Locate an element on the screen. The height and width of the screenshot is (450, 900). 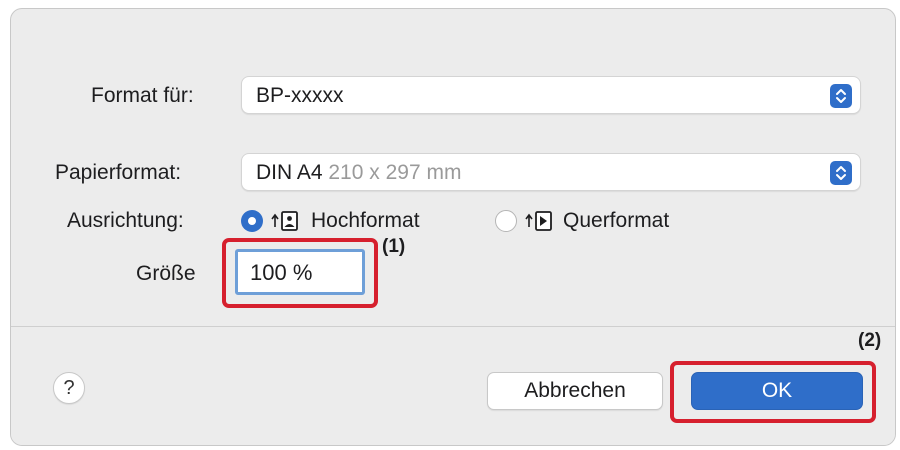
callout-highlight-scale is located at coordinates (300, 273).